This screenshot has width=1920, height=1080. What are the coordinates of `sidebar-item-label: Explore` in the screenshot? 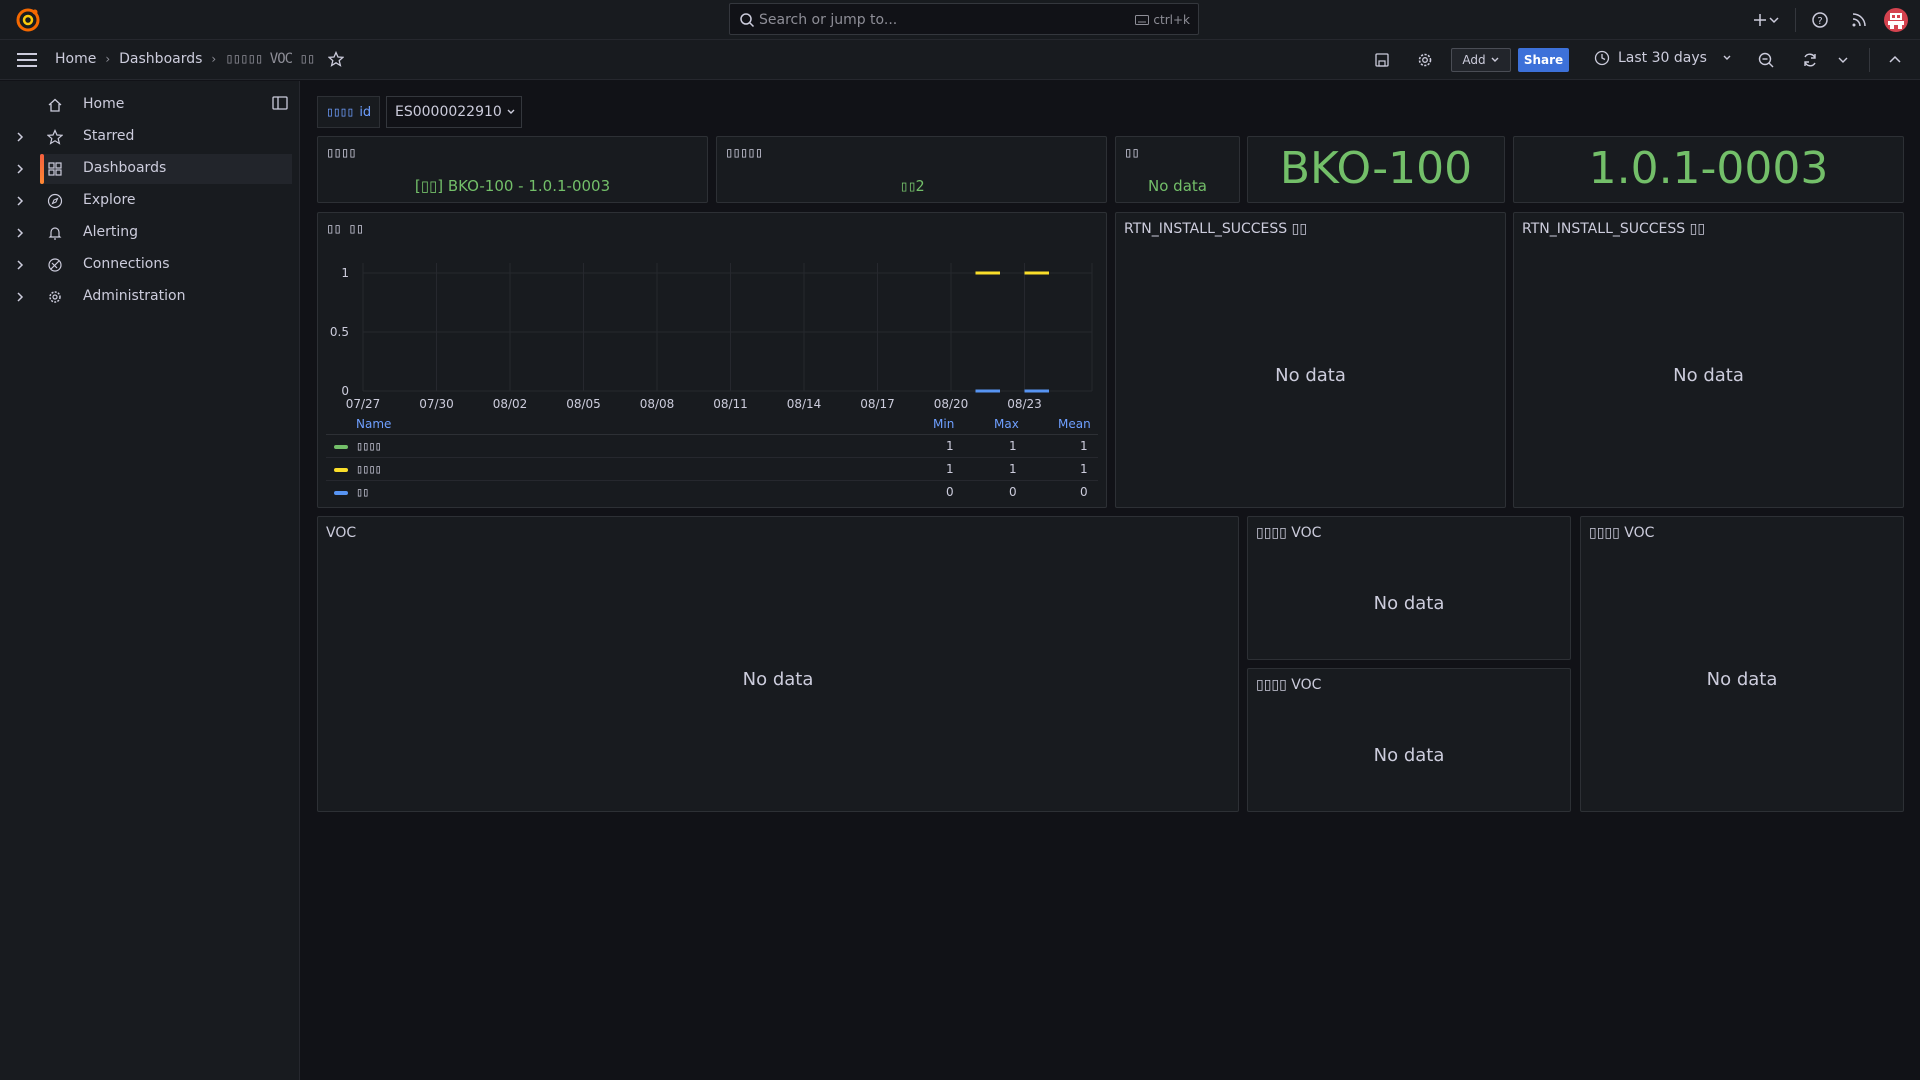 It's located at (109, 200).